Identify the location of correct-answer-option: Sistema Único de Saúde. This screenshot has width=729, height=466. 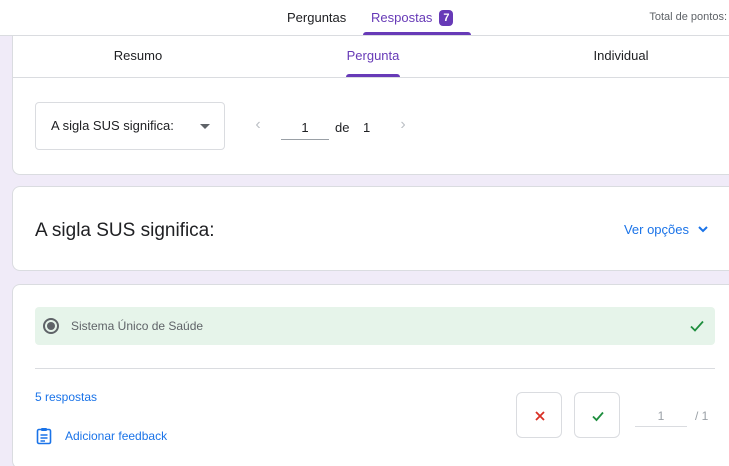
(375, 326).